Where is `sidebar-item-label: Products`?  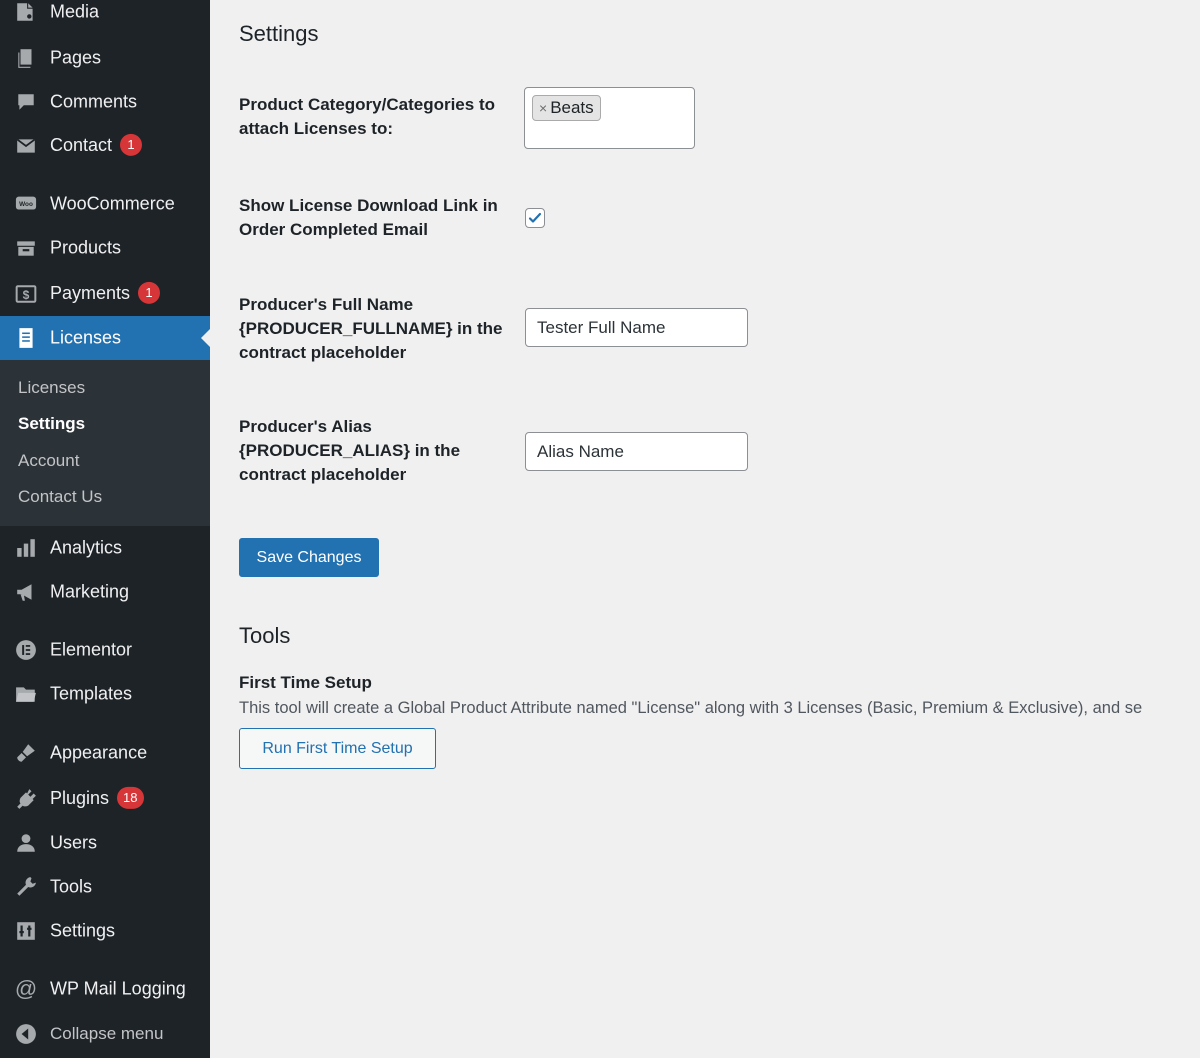
sidebar-item-label: Products is located at coordinates (86, 247).